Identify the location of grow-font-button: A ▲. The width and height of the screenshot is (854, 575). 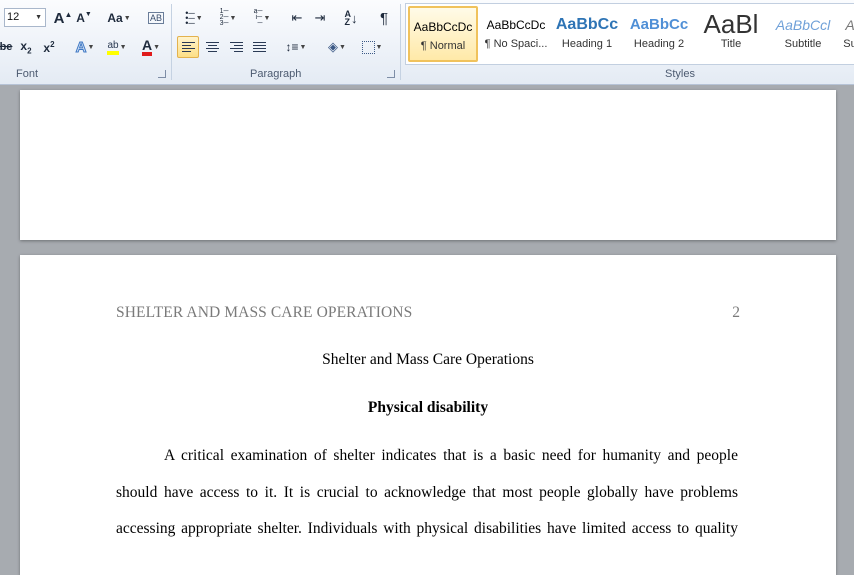
(63, 18).